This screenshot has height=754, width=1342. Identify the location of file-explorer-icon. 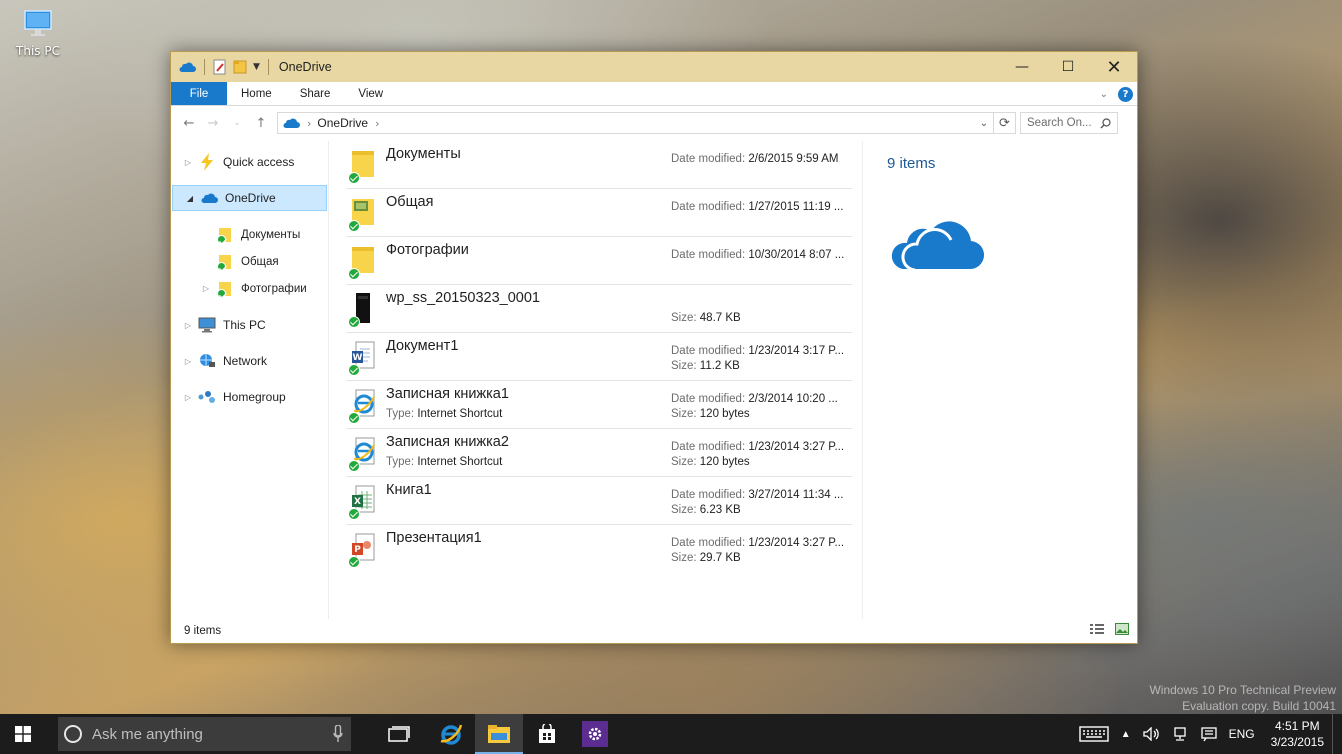
(499, 734).